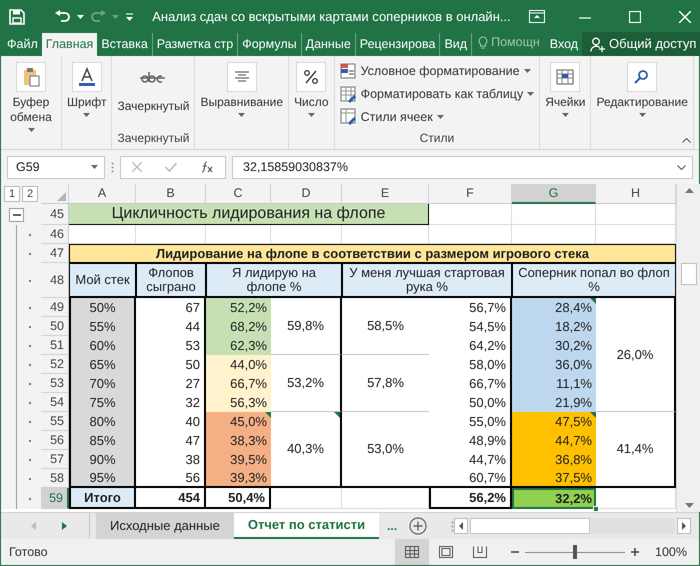 The width and height of the screenshot is (700, 566). I want to click on redo-icon, so click(98, 17).